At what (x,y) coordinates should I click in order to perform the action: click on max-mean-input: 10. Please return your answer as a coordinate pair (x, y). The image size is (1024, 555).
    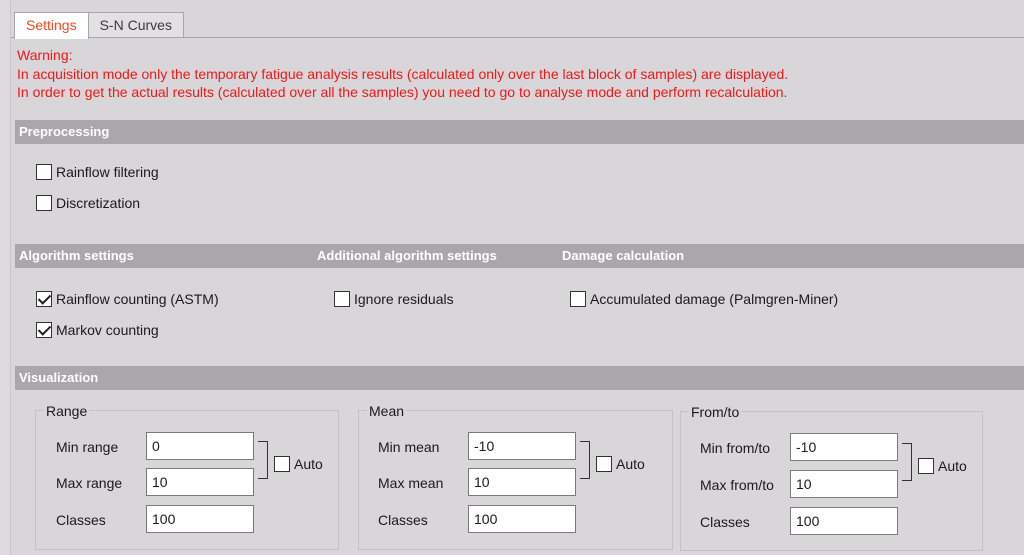
    Looking at the image, I should click on (522, 482).